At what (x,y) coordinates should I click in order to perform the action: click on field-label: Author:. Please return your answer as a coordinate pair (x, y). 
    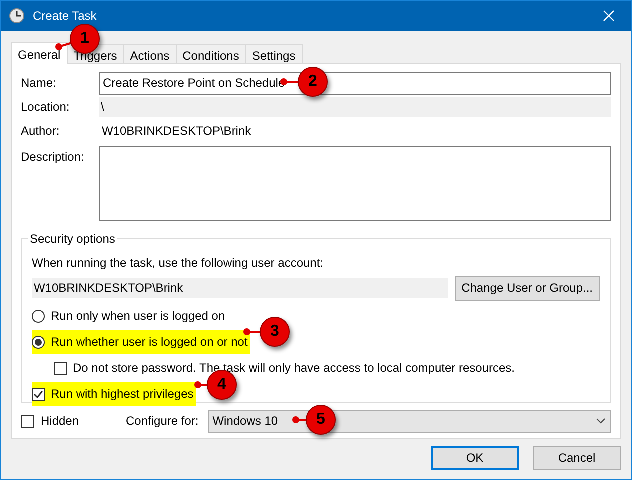
    Looking at the image, I should click on (41, 131).